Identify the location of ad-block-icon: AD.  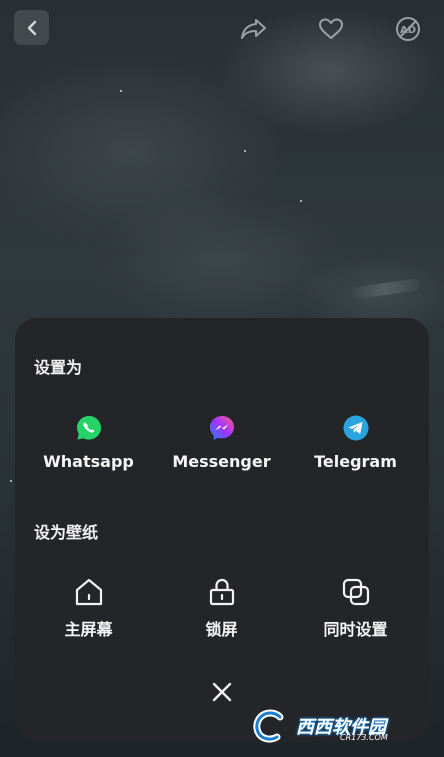
(408, 29).